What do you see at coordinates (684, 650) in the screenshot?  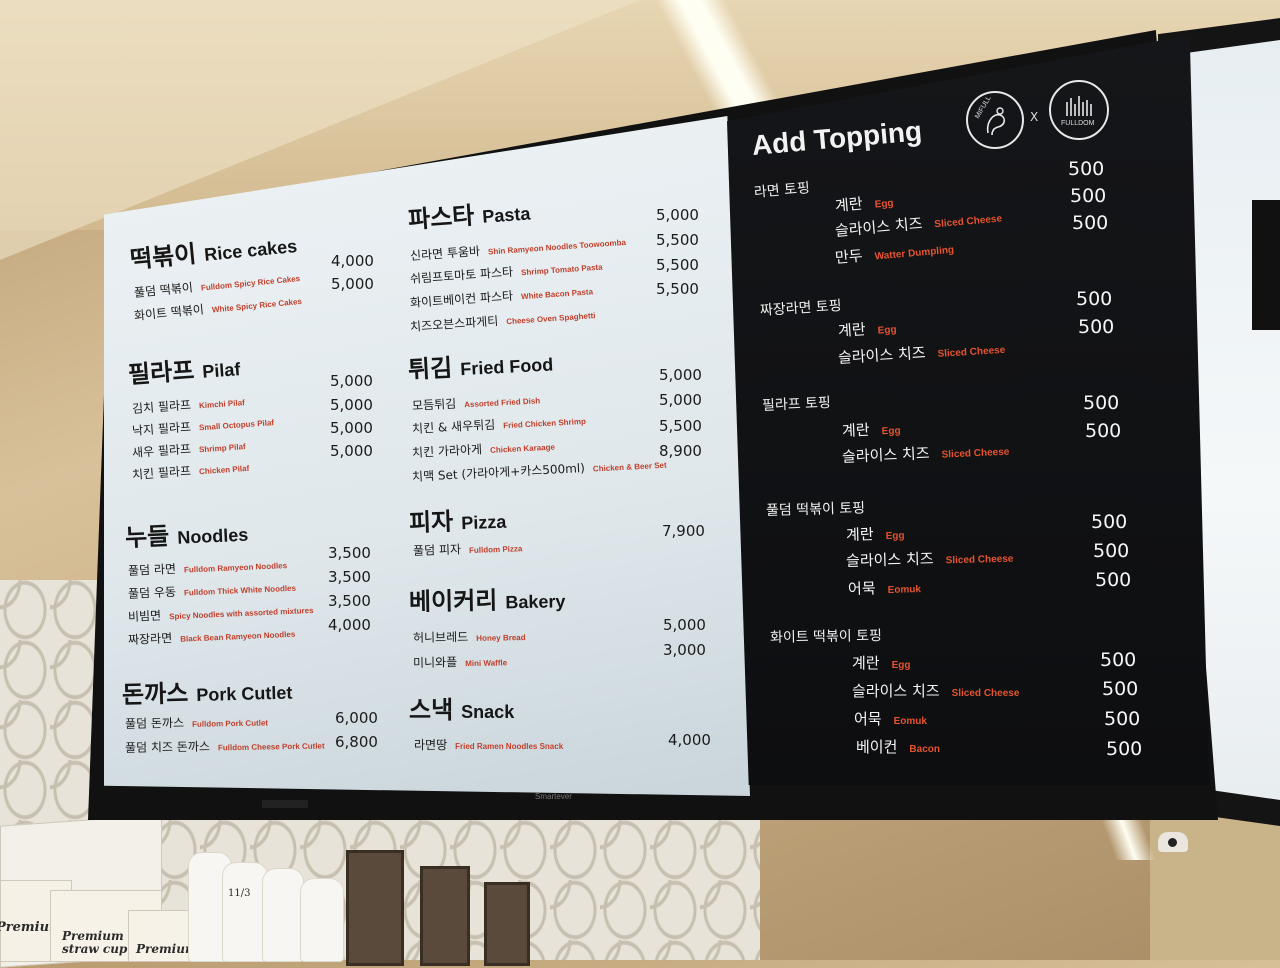 I see `item-price: 3,000` at bounding box center [684, 650].